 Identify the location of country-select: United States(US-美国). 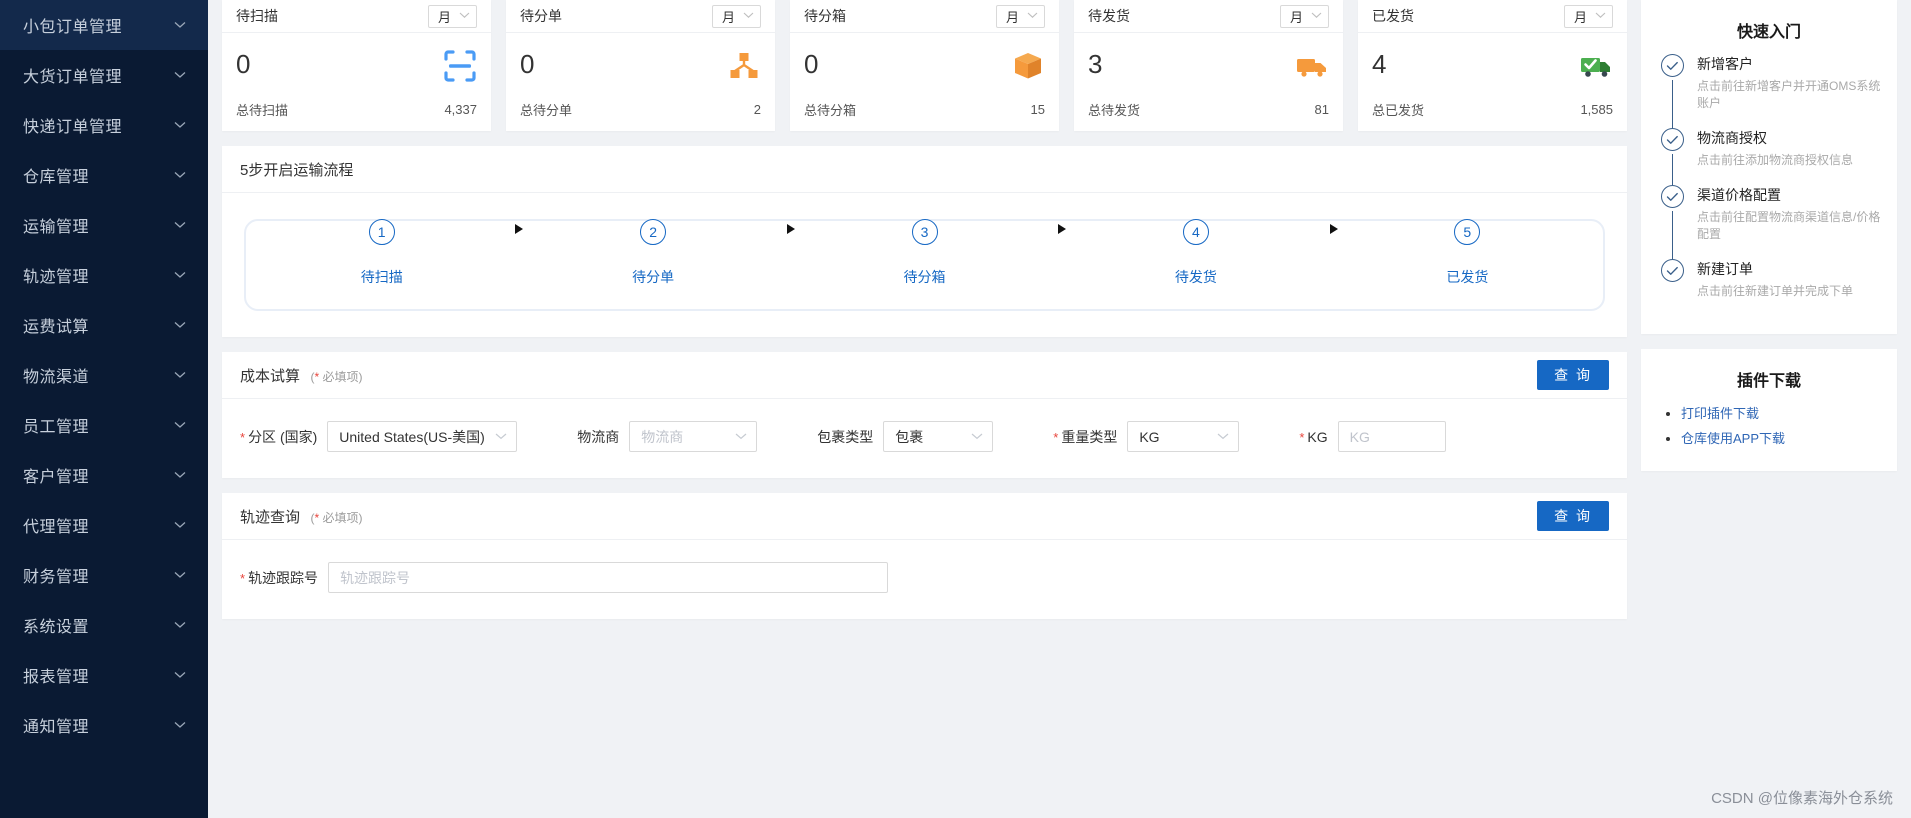
(422, 436).